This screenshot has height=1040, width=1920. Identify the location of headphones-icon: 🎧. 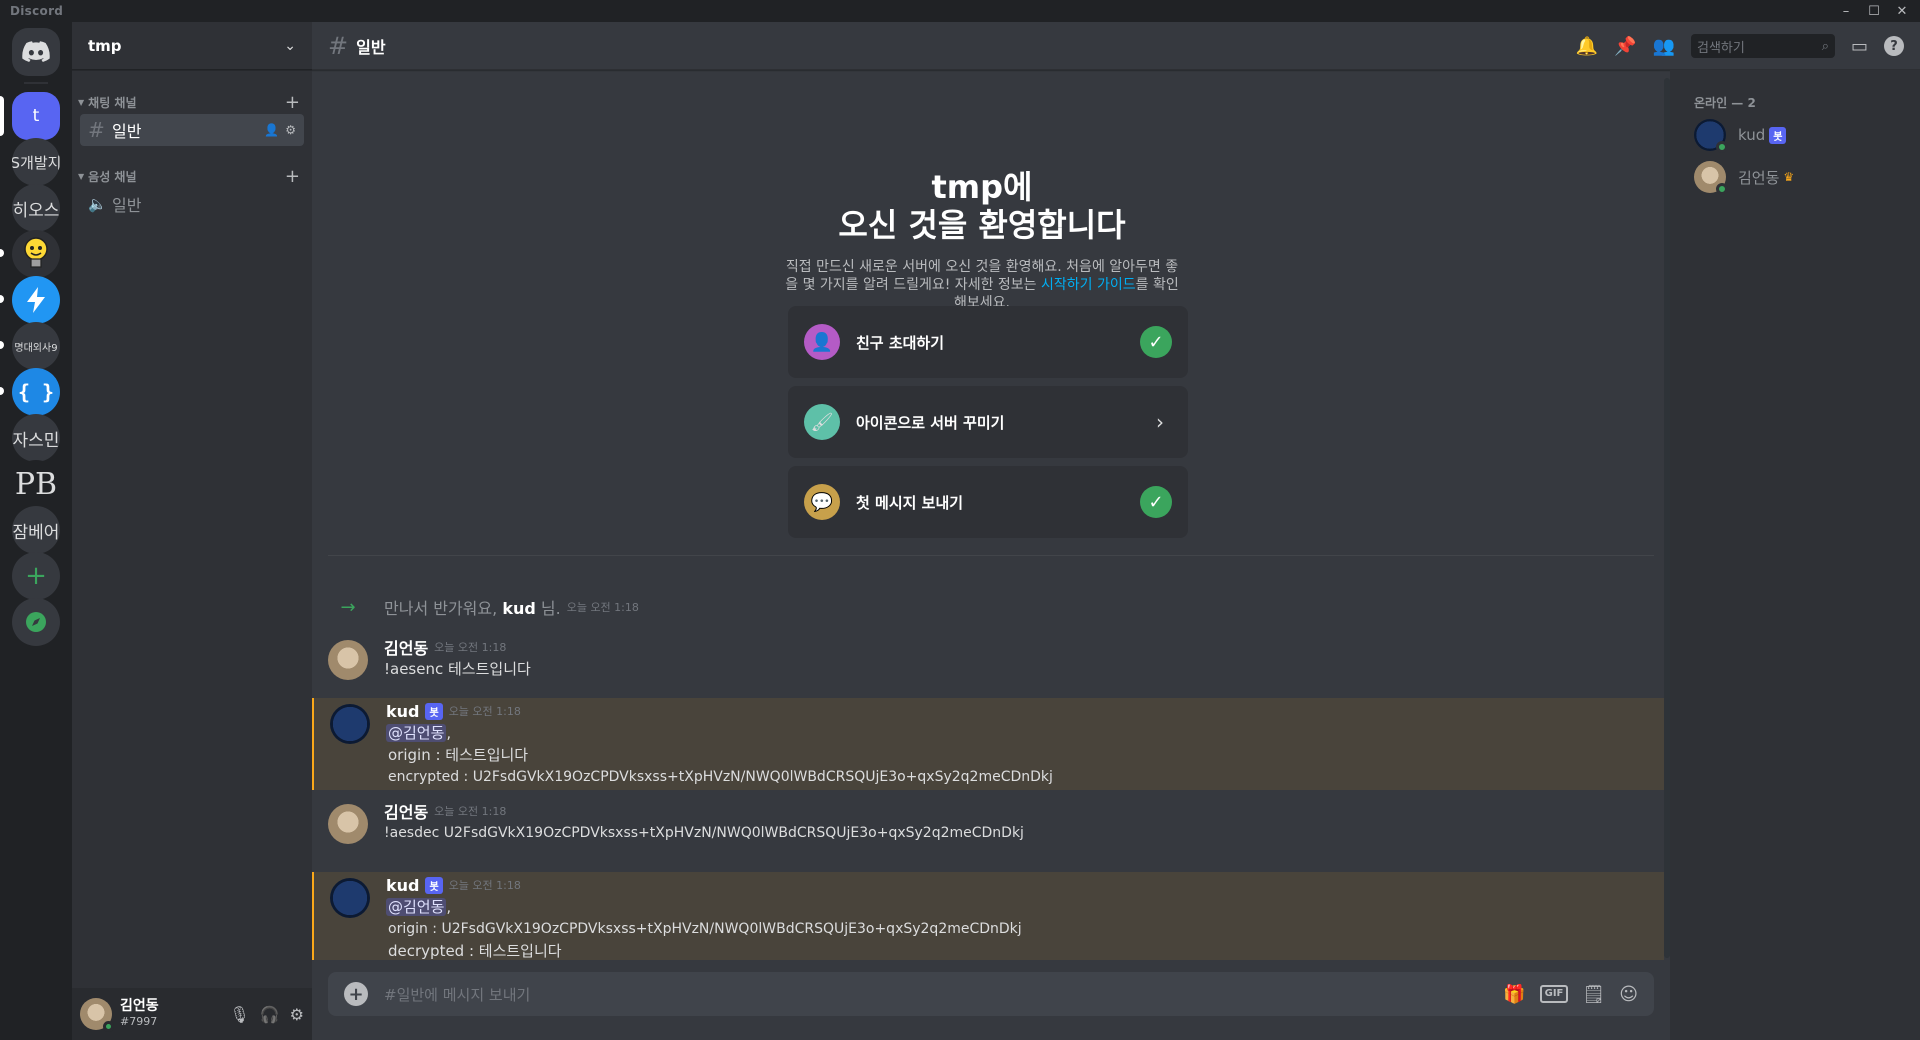
(270, 1014).